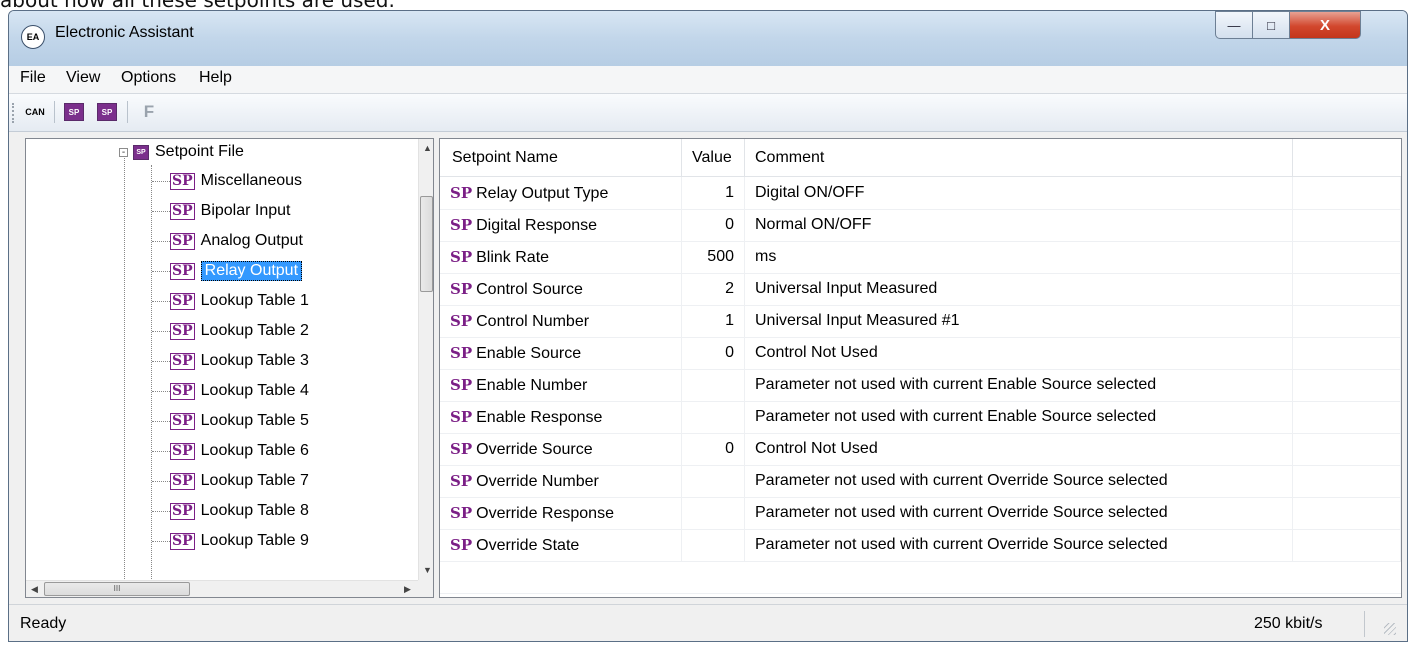  What do you see at coordinates (74, 112) in the screenshot?
I see `open-setpoint-file-button: SP` at bounding box center [74, 112].